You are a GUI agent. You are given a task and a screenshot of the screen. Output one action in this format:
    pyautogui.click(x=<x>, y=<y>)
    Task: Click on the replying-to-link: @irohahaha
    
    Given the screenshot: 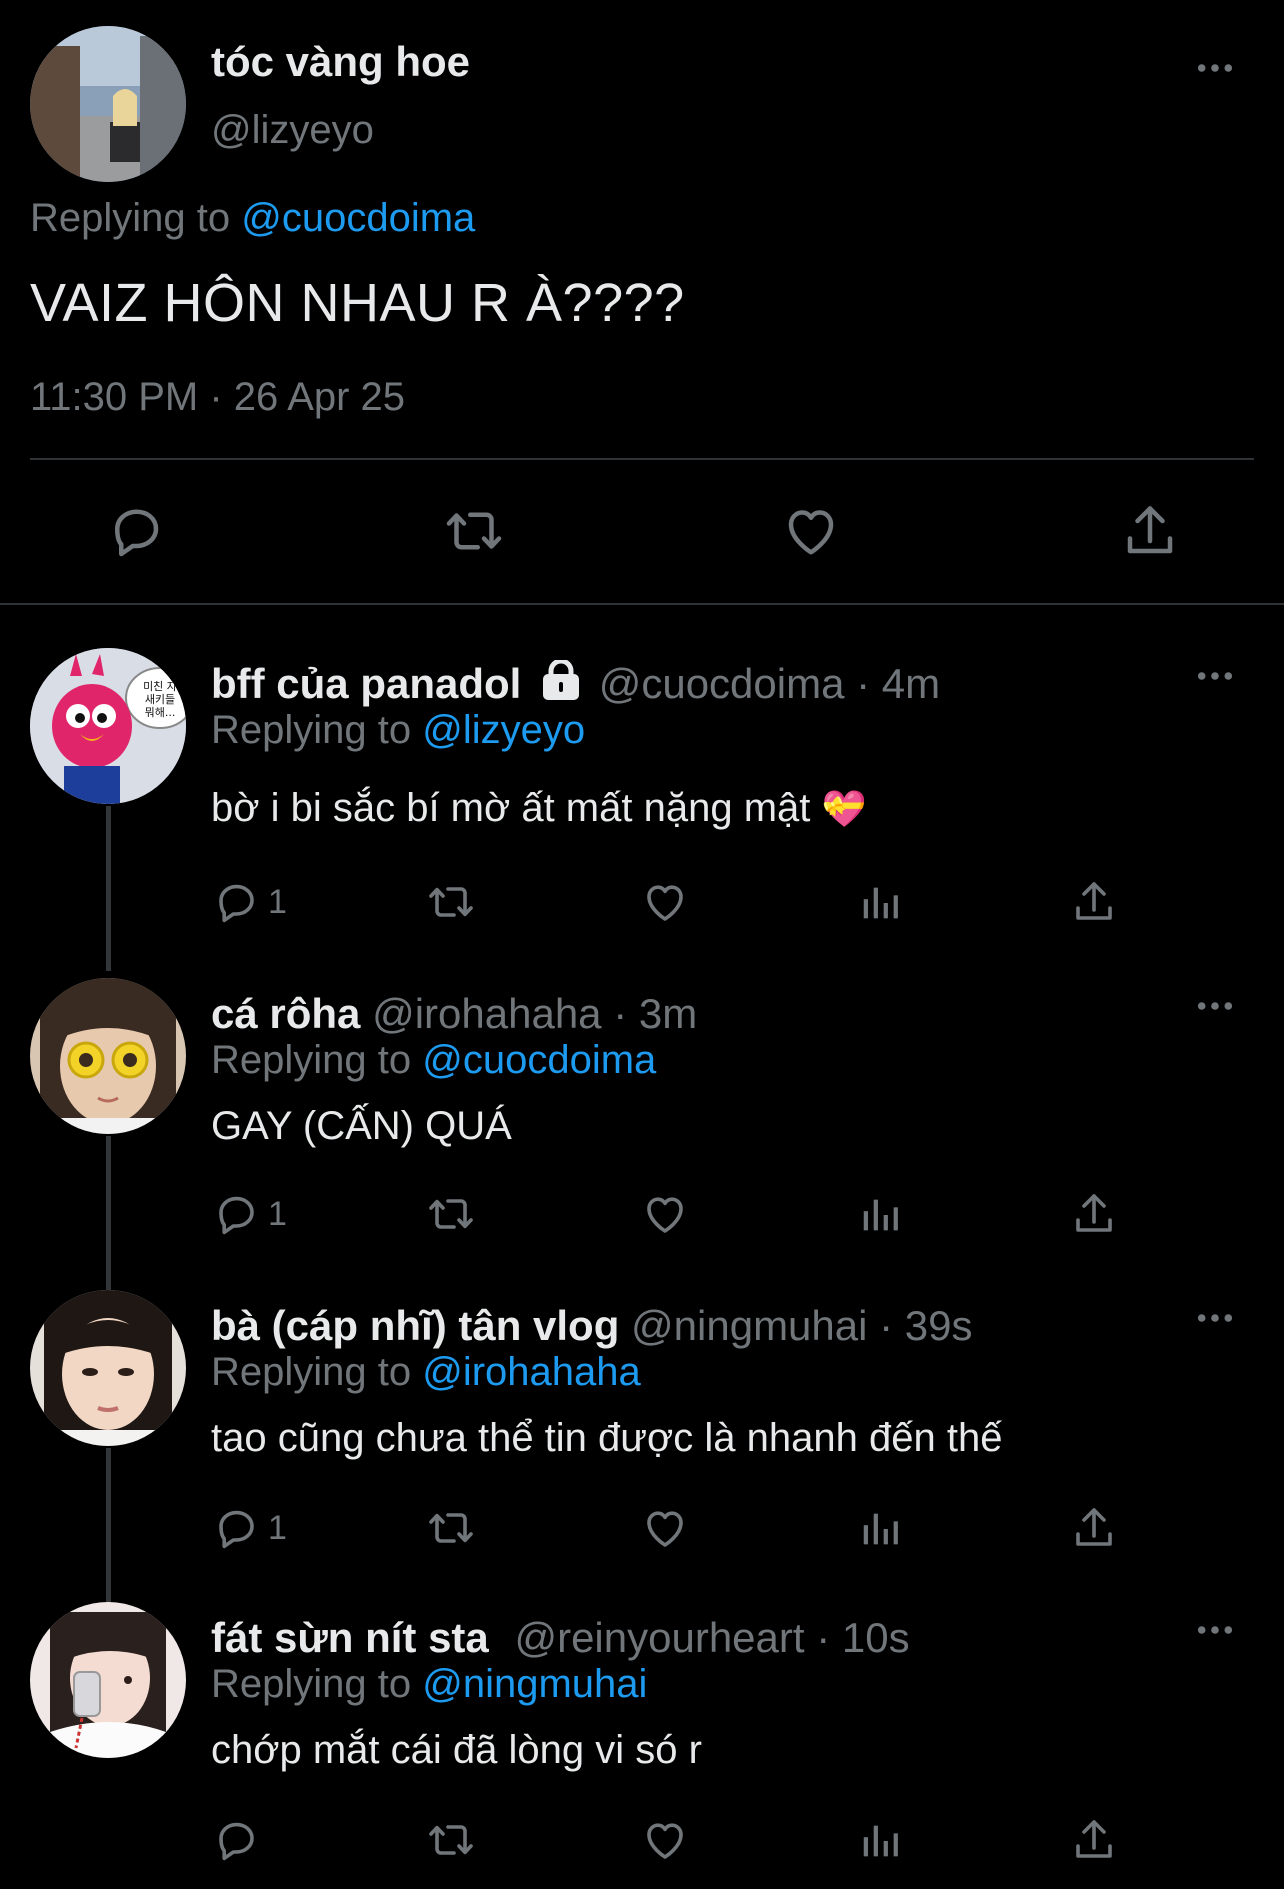 What is the action you would take?
    pyautogui.click(x=531, y=1372)
    